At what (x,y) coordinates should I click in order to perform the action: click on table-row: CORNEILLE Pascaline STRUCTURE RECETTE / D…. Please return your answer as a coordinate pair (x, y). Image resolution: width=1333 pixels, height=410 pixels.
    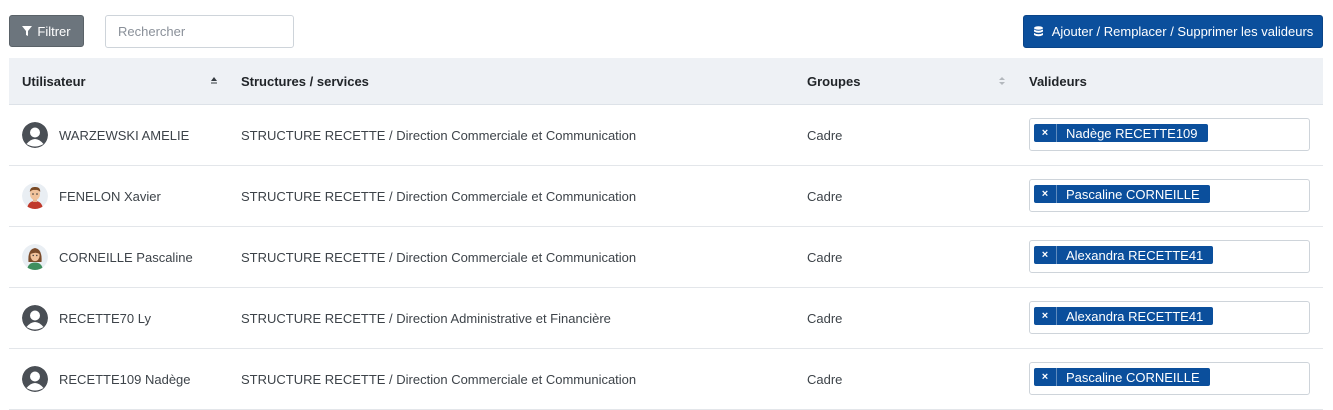
    Looking at the image, I should click on (666, 257).